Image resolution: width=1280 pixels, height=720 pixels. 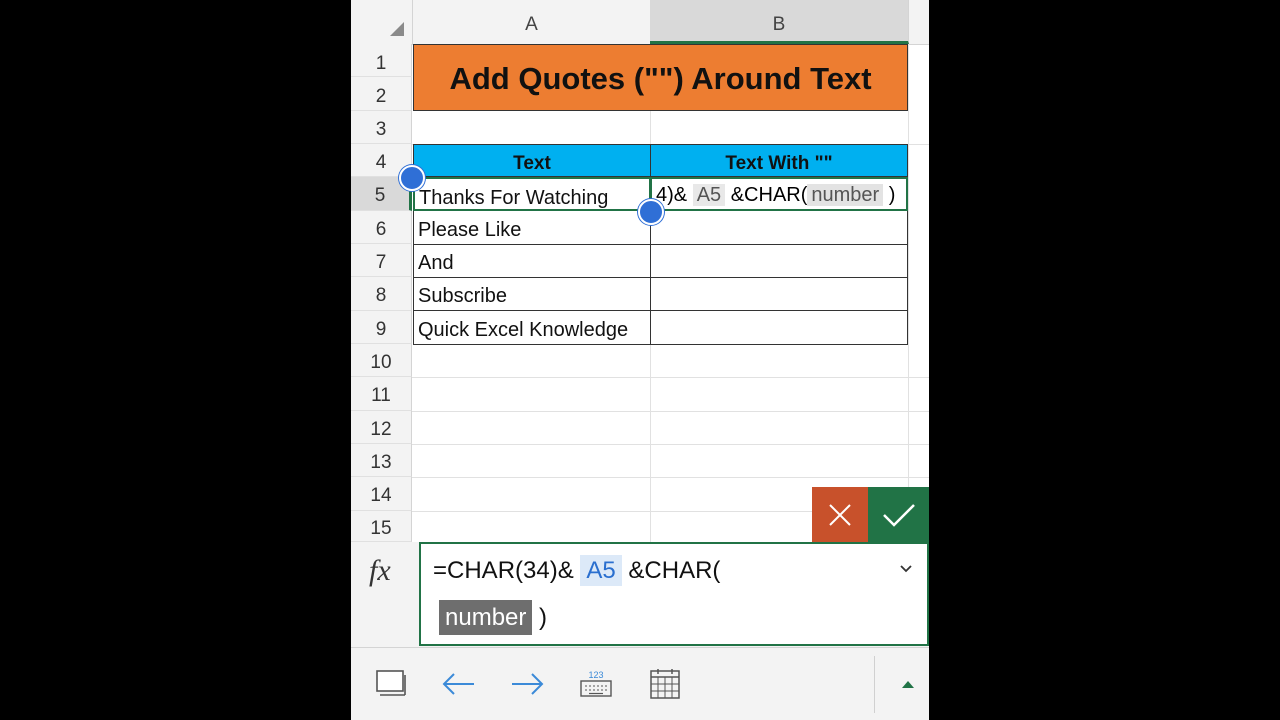 I want to click on cell-a5: Thanks For Watching, so click(x=532, y=194).